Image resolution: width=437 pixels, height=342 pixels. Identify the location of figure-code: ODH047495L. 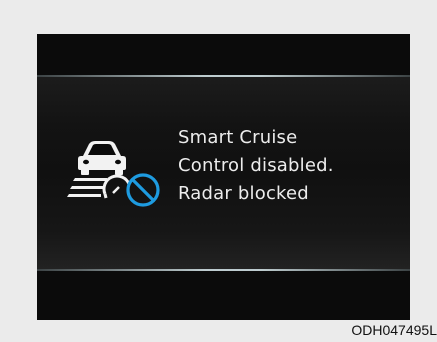
(394, 330).